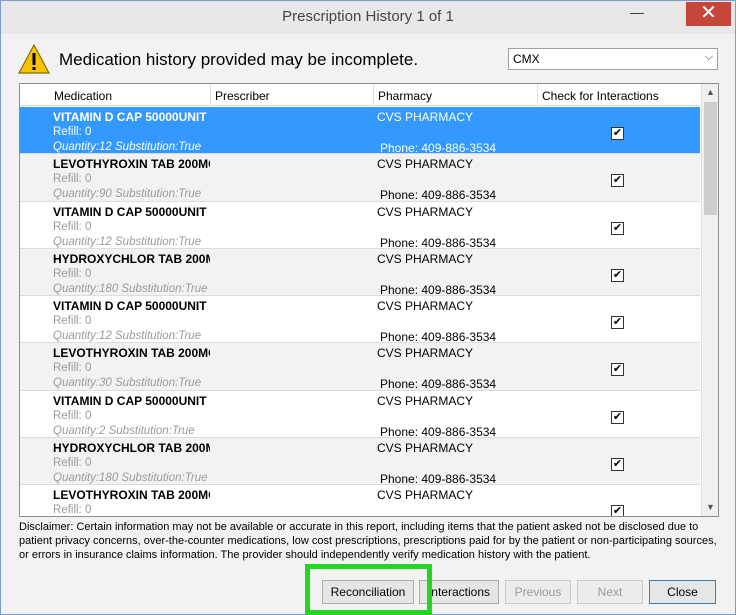 Image resolution: width=736 pixels, height=615 pixels. I want to click on scroll-down-icon: ▼, so click(710, 507).